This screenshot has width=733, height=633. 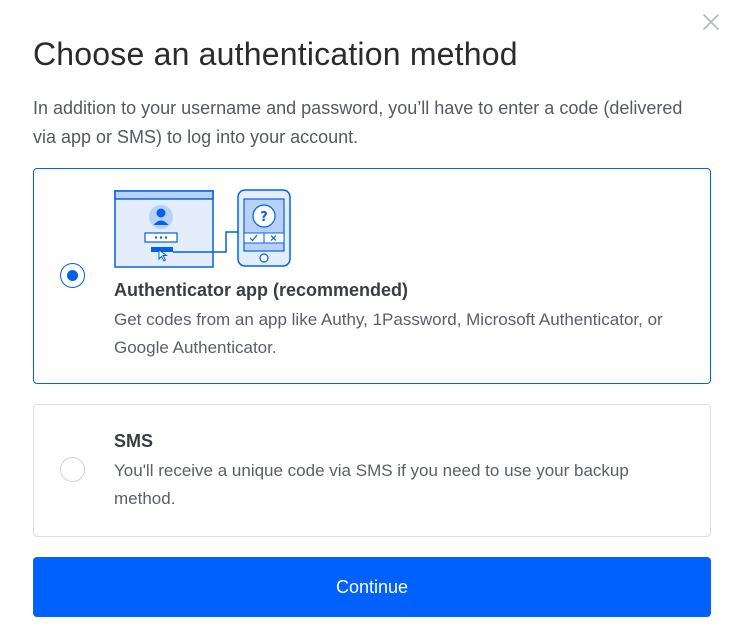 I want to click on option-authenticator-title: Authenticator app (recommended), so click(x=261, y=290).